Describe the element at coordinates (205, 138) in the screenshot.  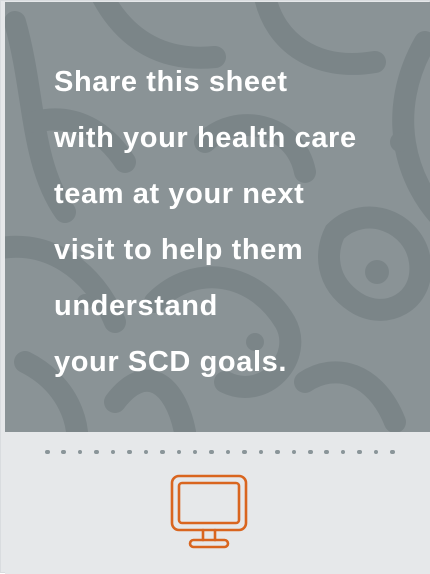
I see `headline-line: with your health care` at that location.